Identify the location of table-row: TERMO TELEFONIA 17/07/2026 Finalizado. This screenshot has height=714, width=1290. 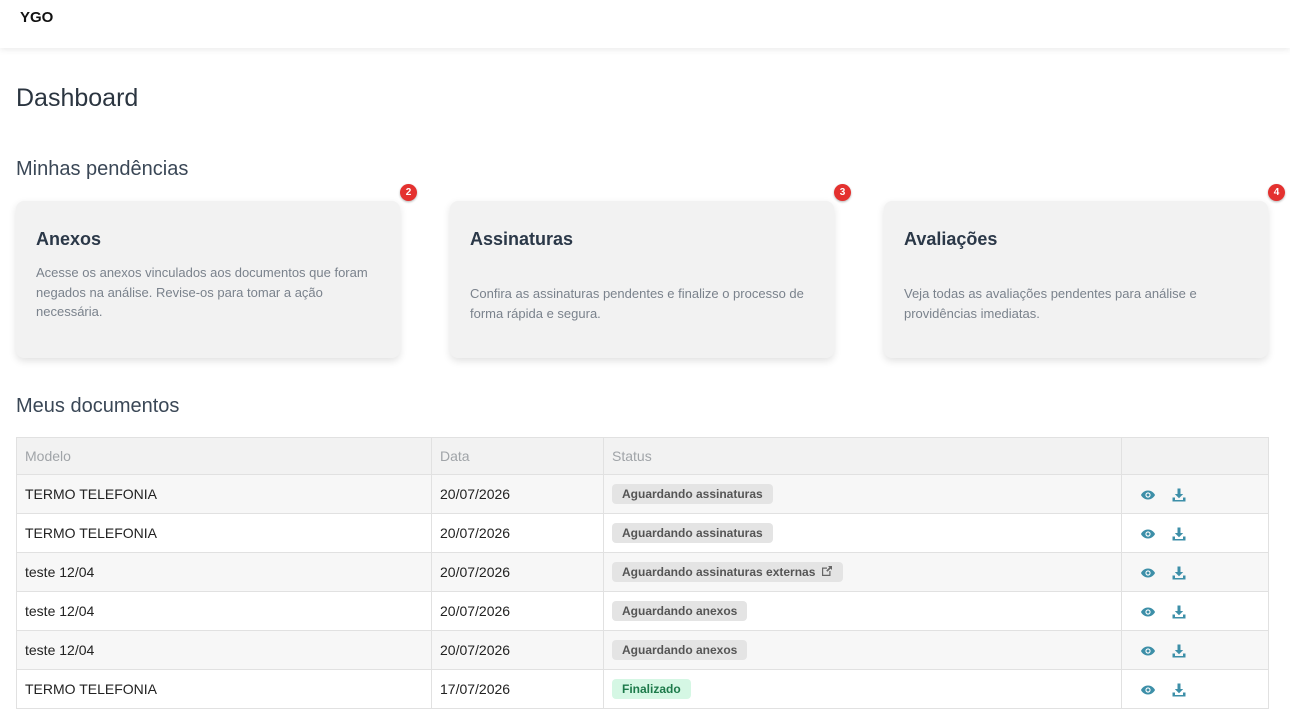
(642, 689).